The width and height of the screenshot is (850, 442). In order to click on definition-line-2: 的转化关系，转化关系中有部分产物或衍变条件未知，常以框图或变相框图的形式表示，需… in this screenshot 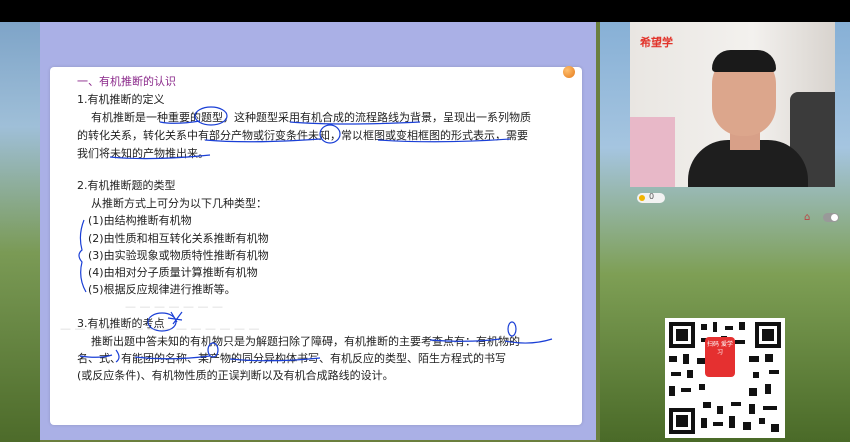, I will do `click(302, 135)`.